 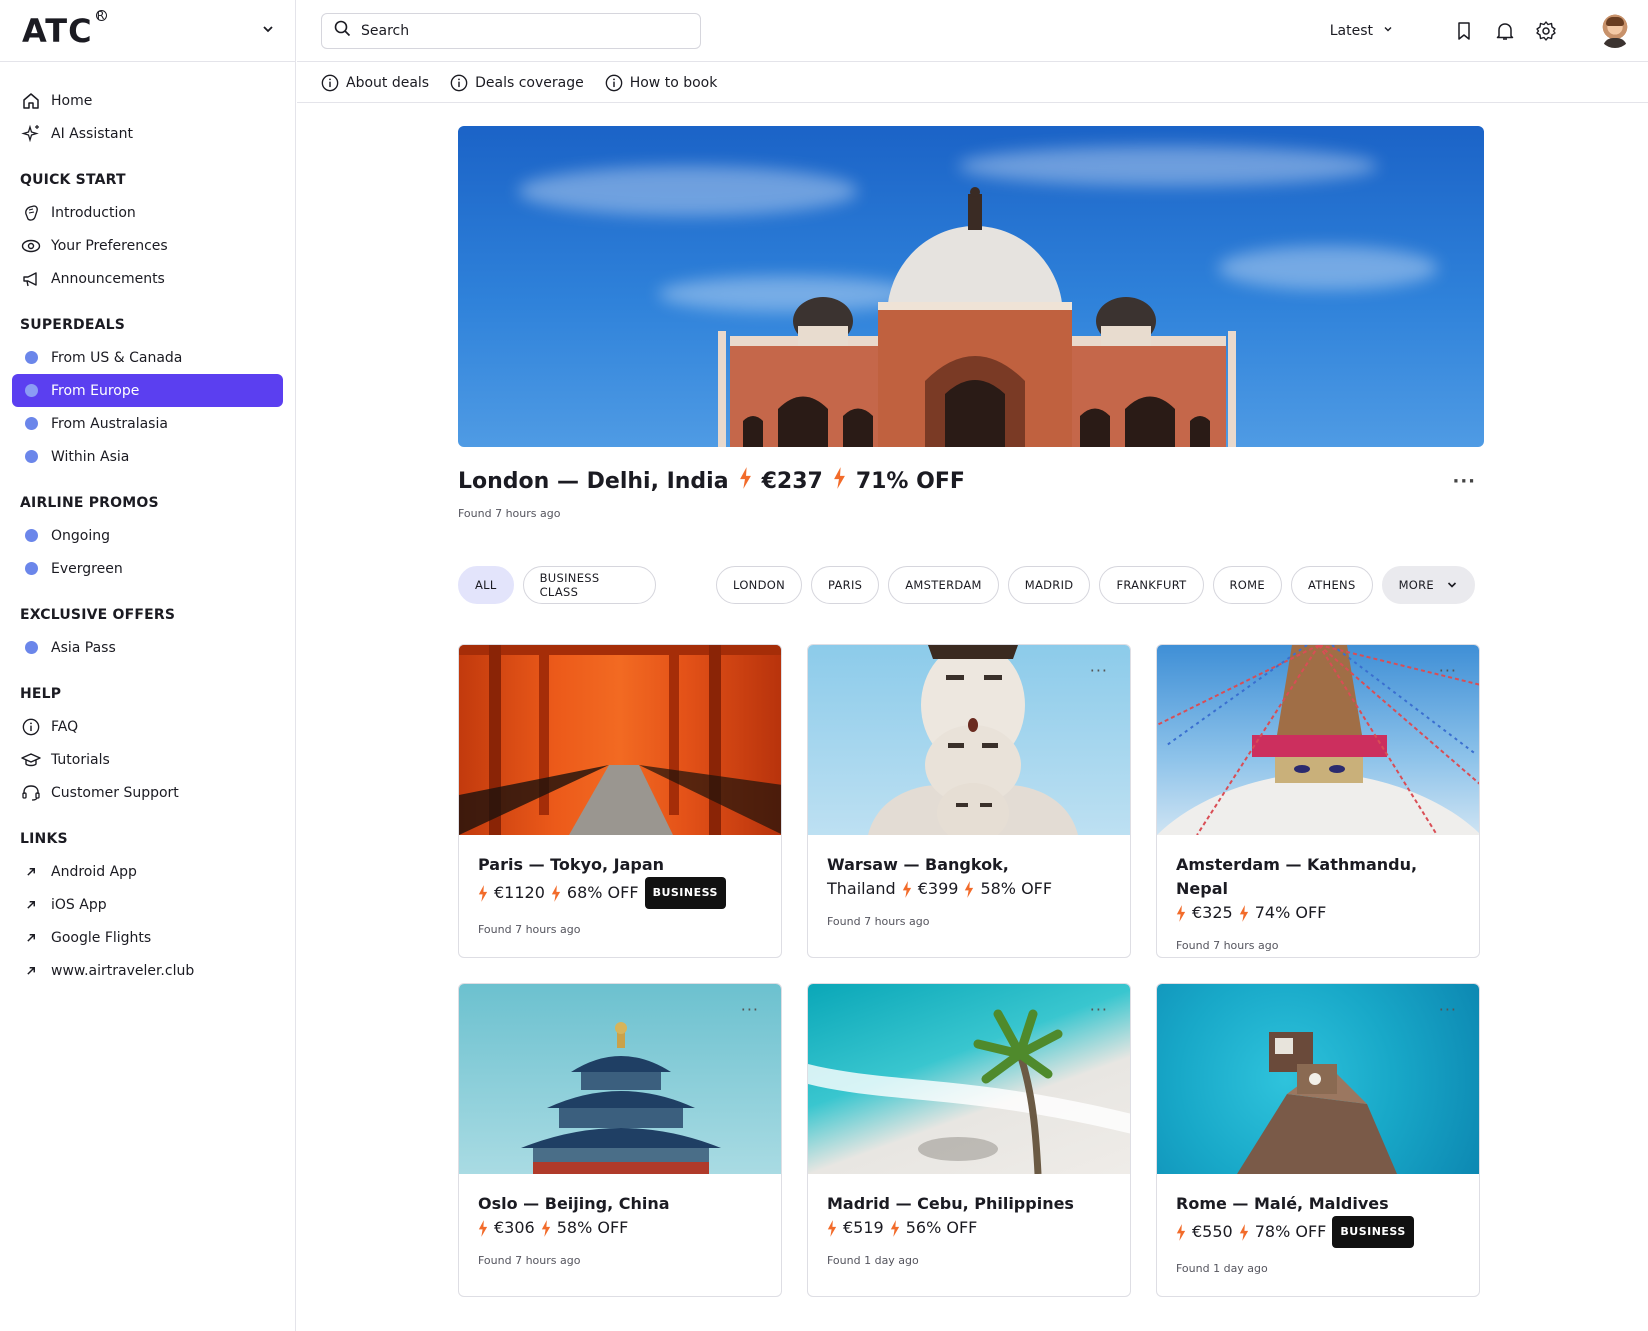 What do you see at coordinates (969, 1228) in the screenshot?
I see `deal-price-line: €519 56% OFF` at bounding box center [969, 1228].